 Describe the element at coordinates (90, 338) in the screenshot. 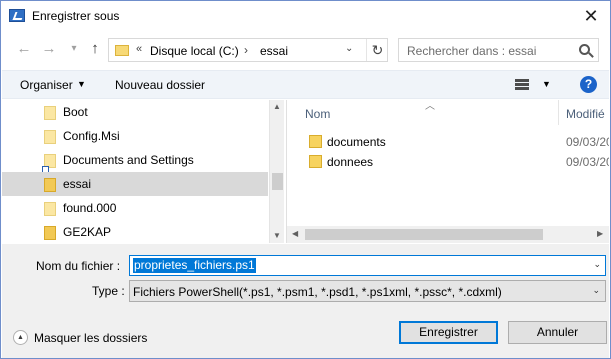

I see `hide-folders-label: Masquer les dossiers` at that location.